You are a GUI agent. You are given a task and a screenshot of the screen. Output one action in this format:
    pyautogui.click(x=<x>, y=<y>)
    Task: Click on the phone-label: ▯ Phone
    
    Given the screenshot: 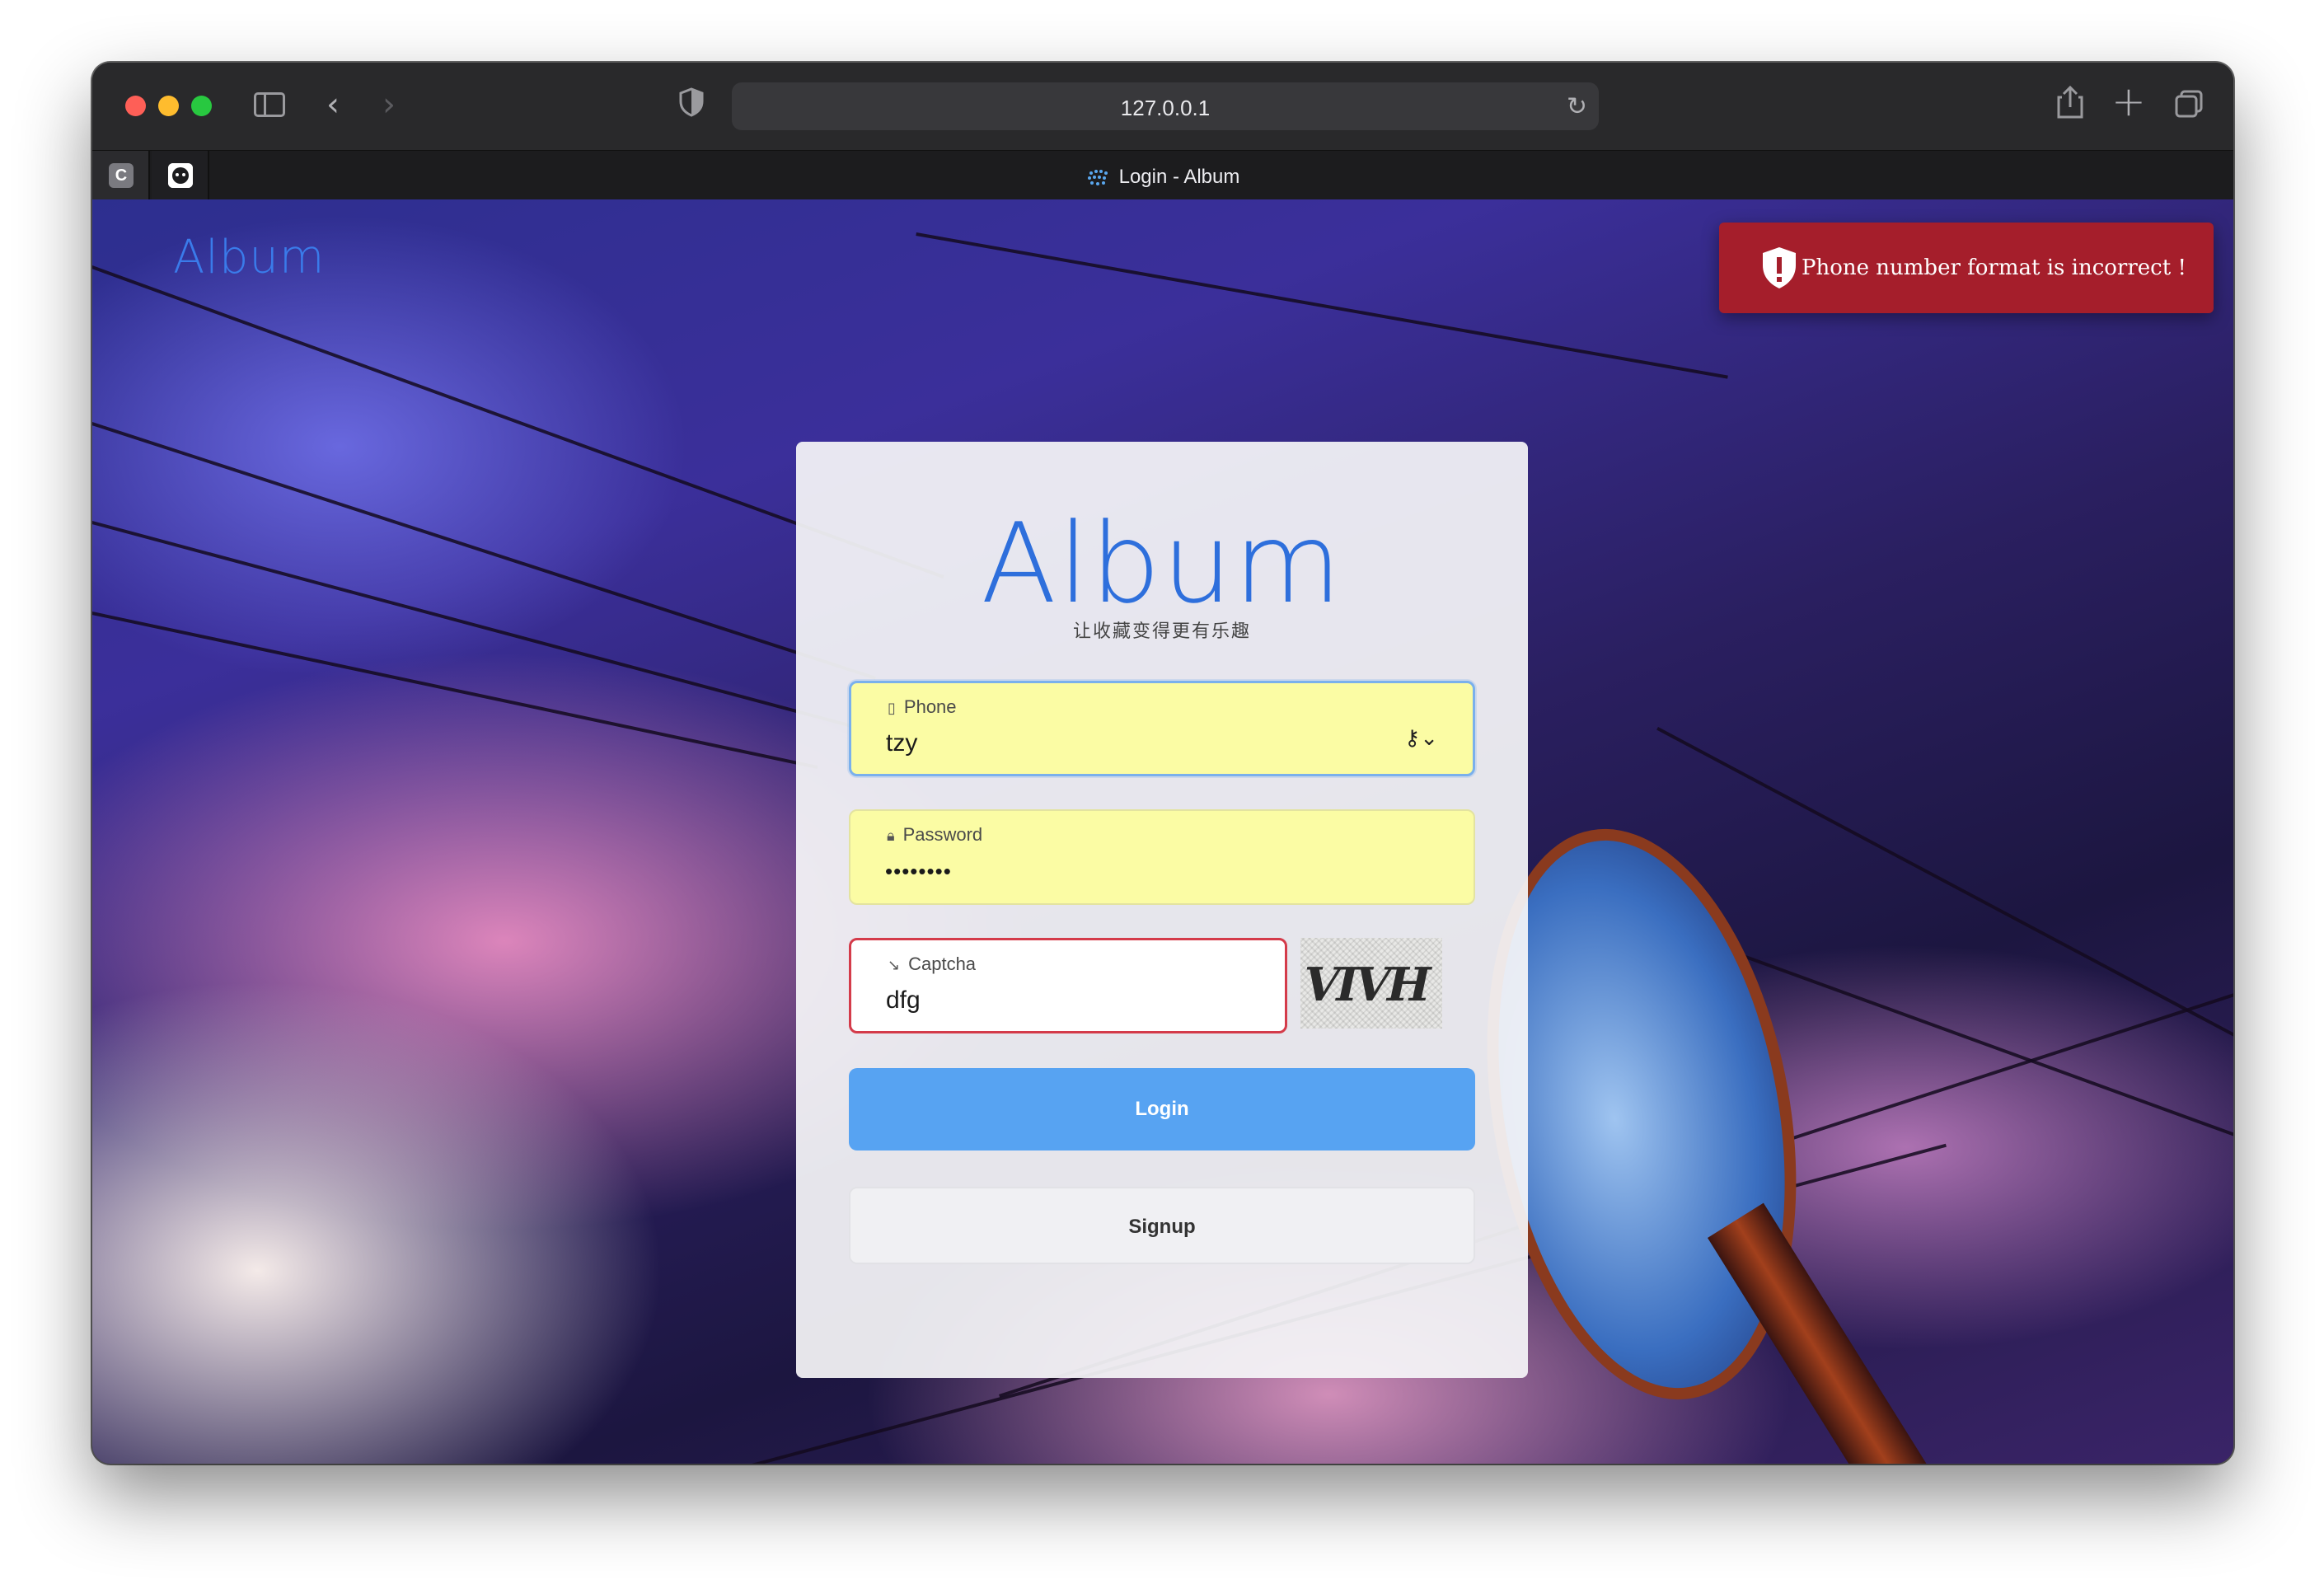 What is the action you would take?
    pyautogui.click(x=922, y=706)
    